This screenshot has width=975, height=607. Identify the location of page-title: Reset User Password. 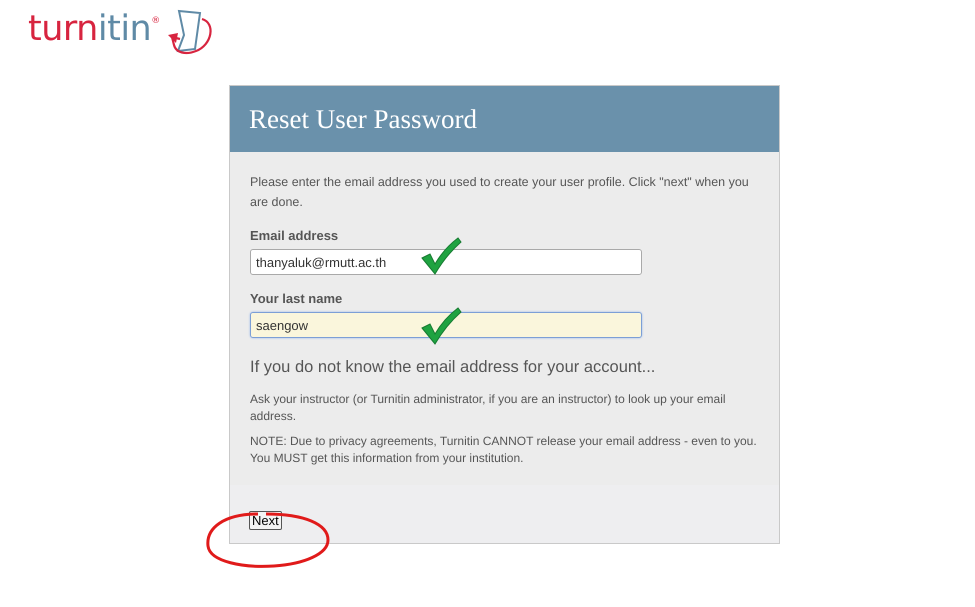
(363, 119).